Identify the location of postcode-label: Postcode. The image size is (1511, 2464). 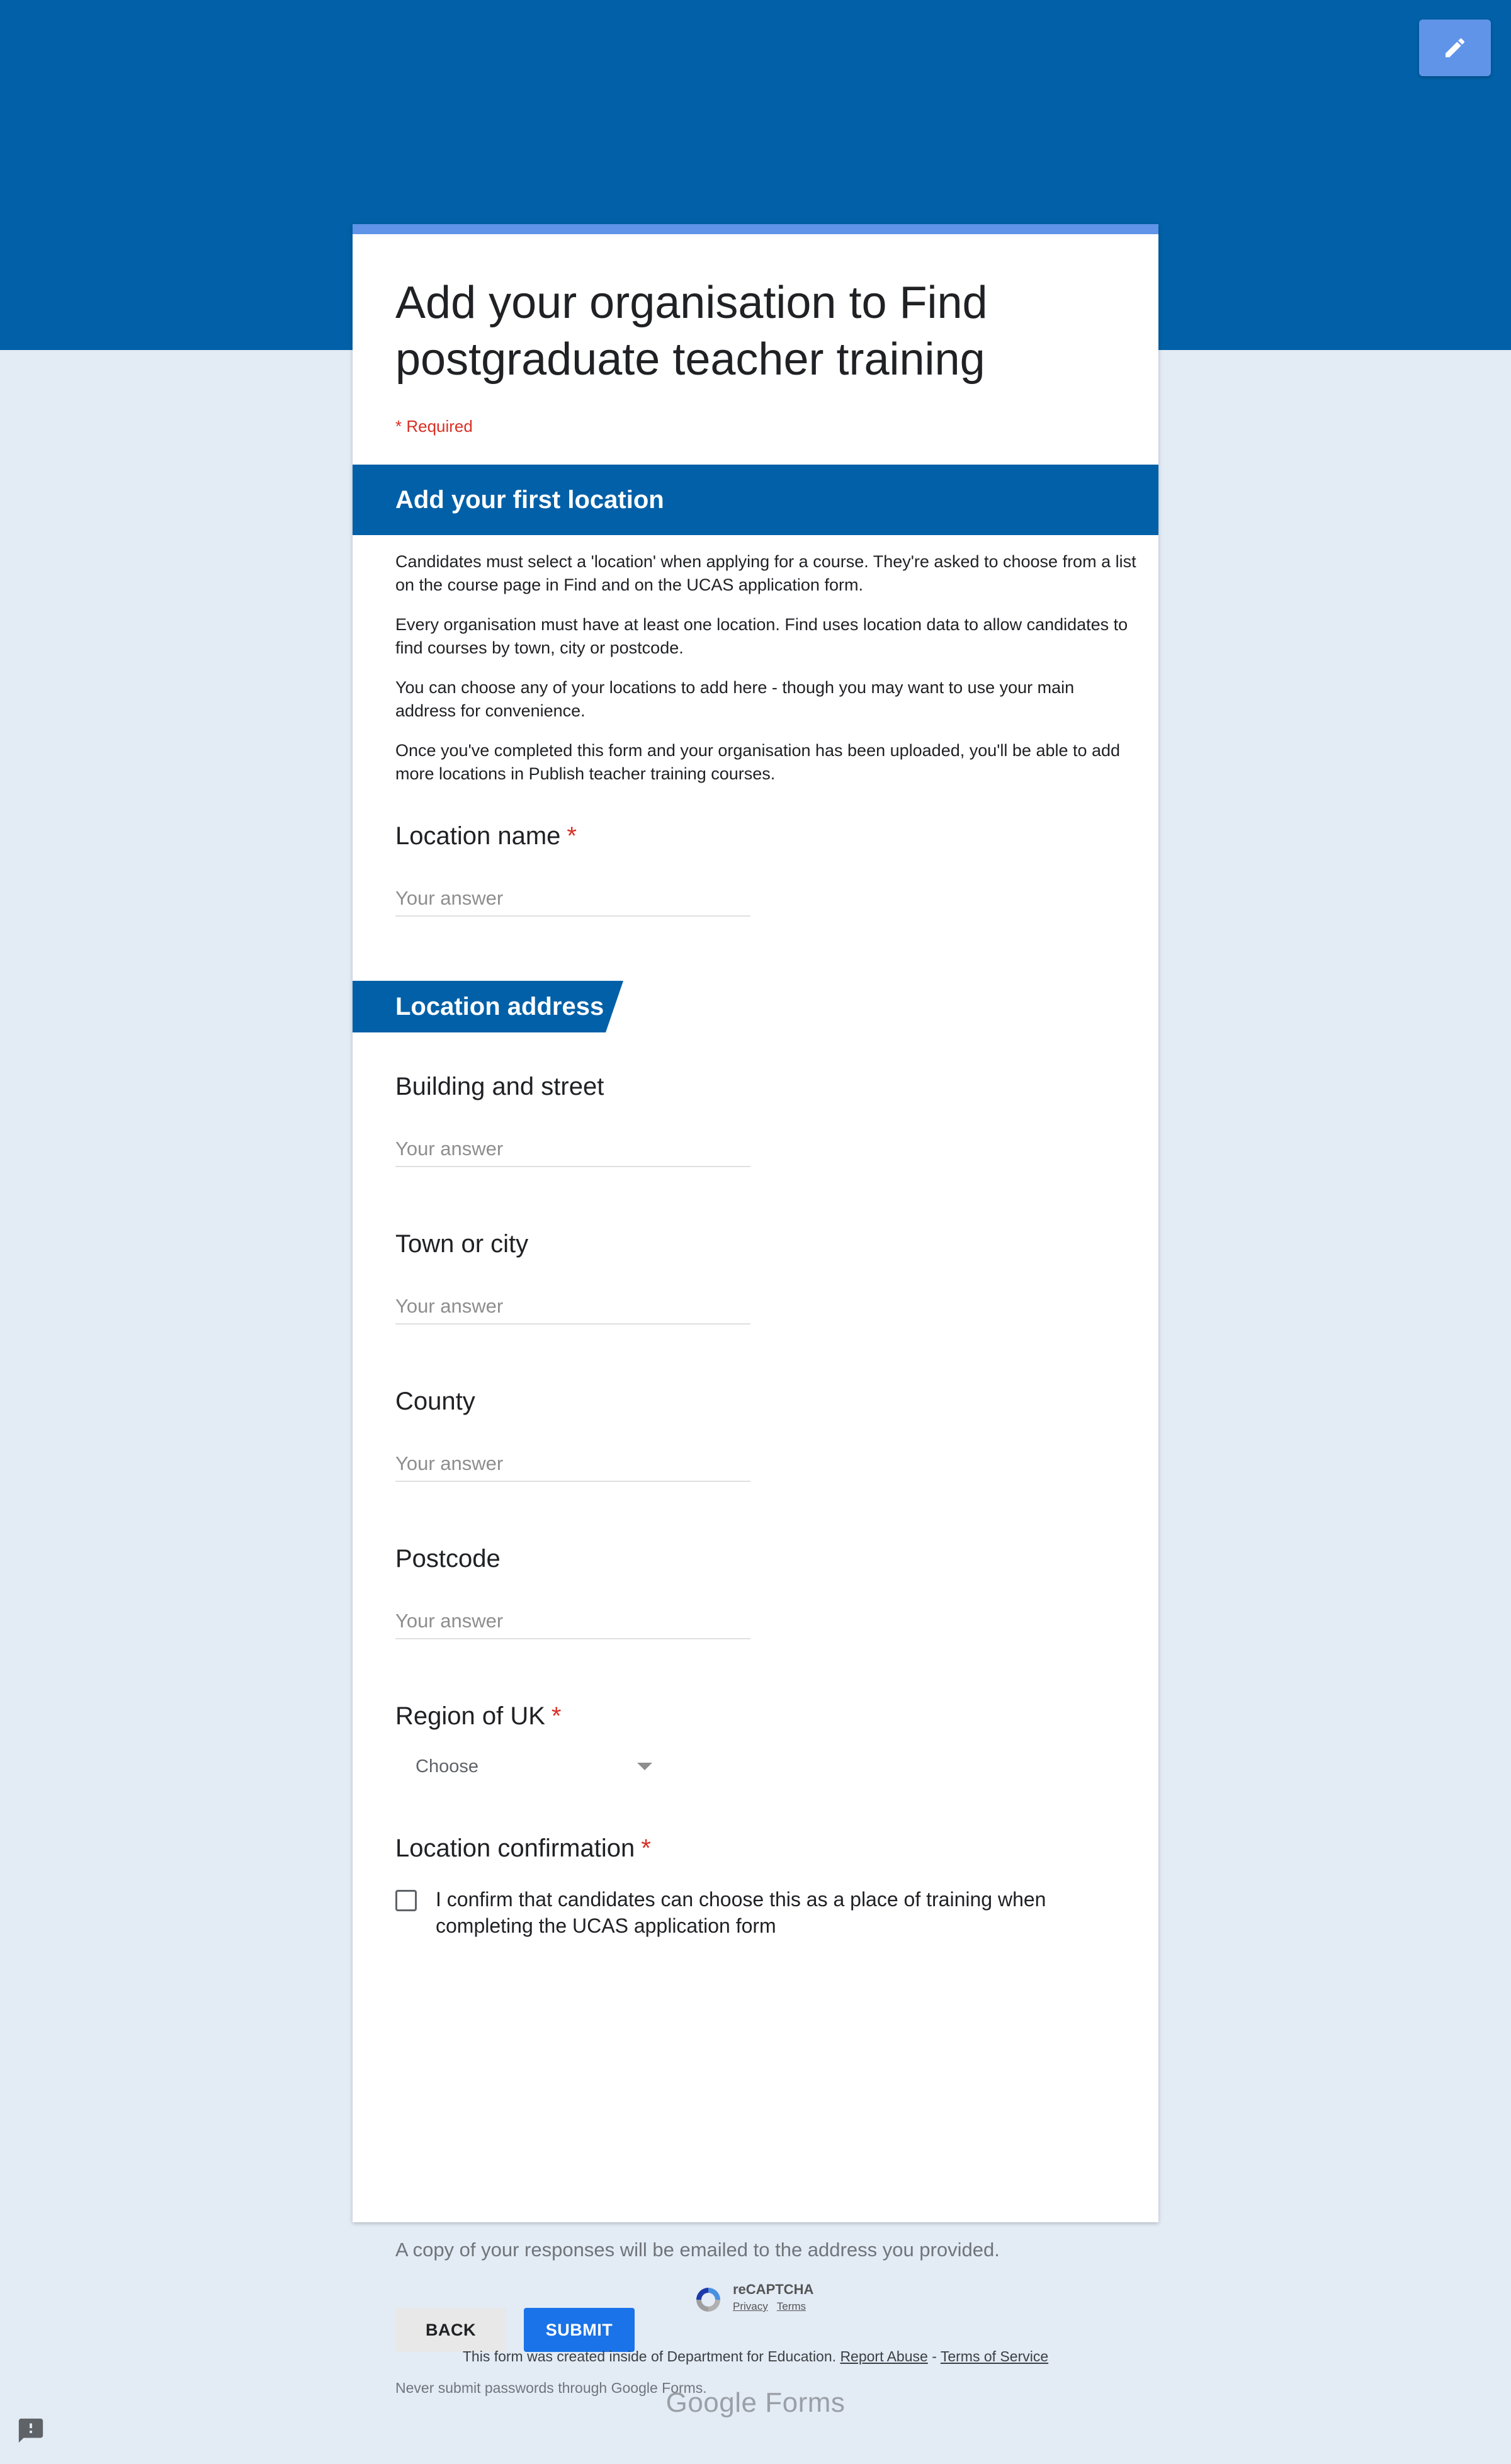
(448, 1559).